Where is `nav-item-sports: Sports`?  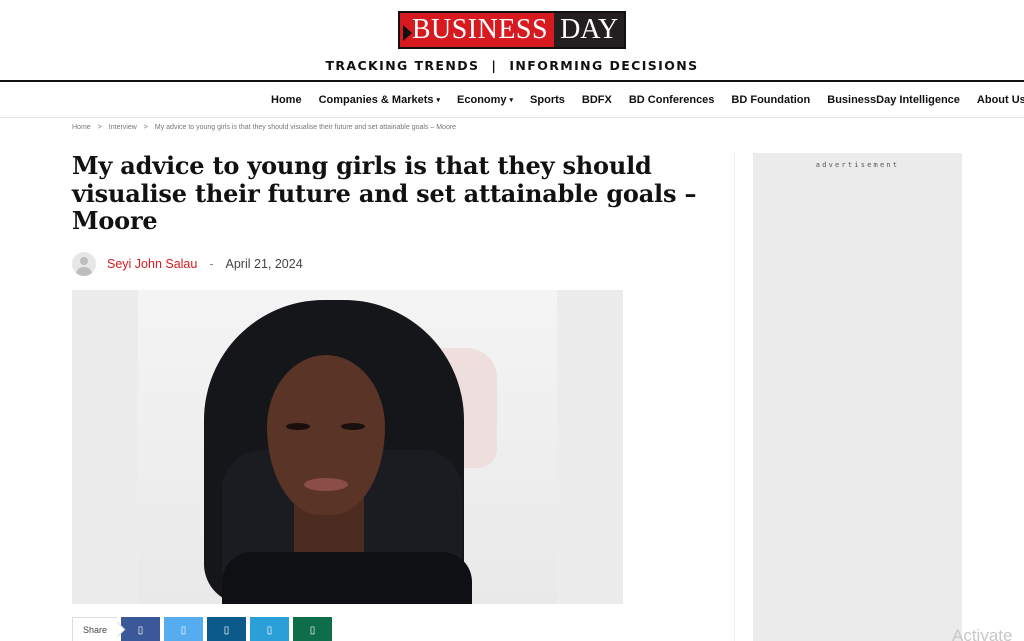 nav-item-sports: Sports is located at coordinates (547, 100).